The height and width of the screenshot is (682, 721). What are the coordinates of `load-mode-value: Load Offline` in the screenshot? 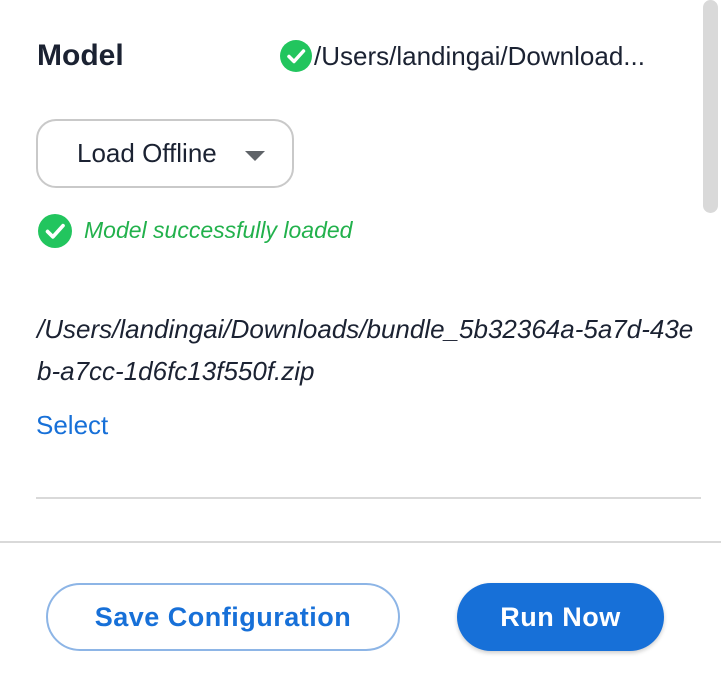 It's located at (147, 153).